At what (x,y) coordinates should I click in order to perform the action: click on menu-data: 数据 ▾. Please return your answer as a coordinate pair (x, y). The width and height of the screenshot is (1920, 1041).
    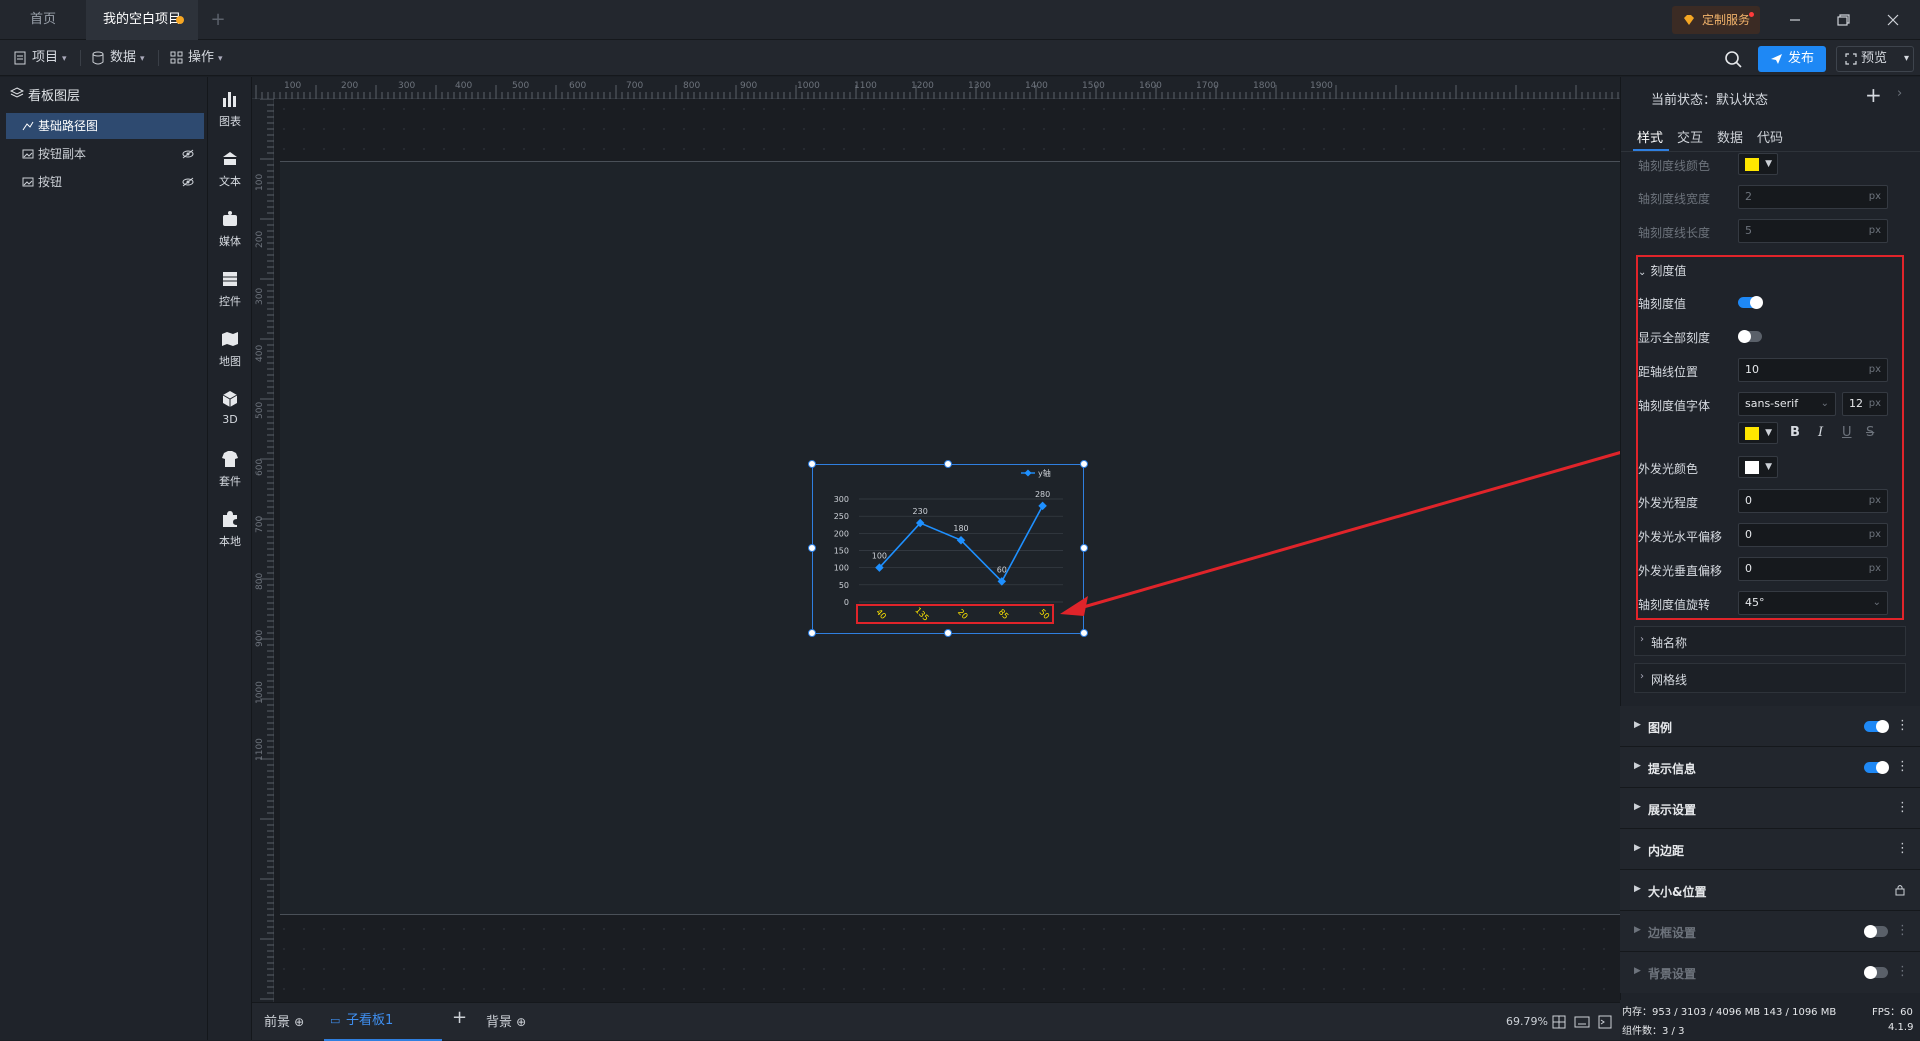
    Looking at the image, I should click on (115, 58).